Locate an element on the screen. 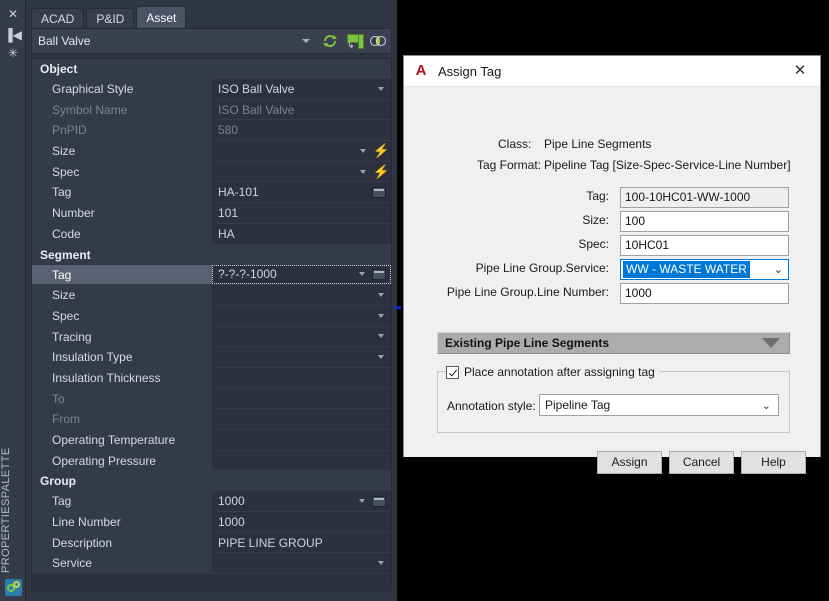 The image size is (829, 601). property-row: Operating Temperature is located at coordinates (211, 440).